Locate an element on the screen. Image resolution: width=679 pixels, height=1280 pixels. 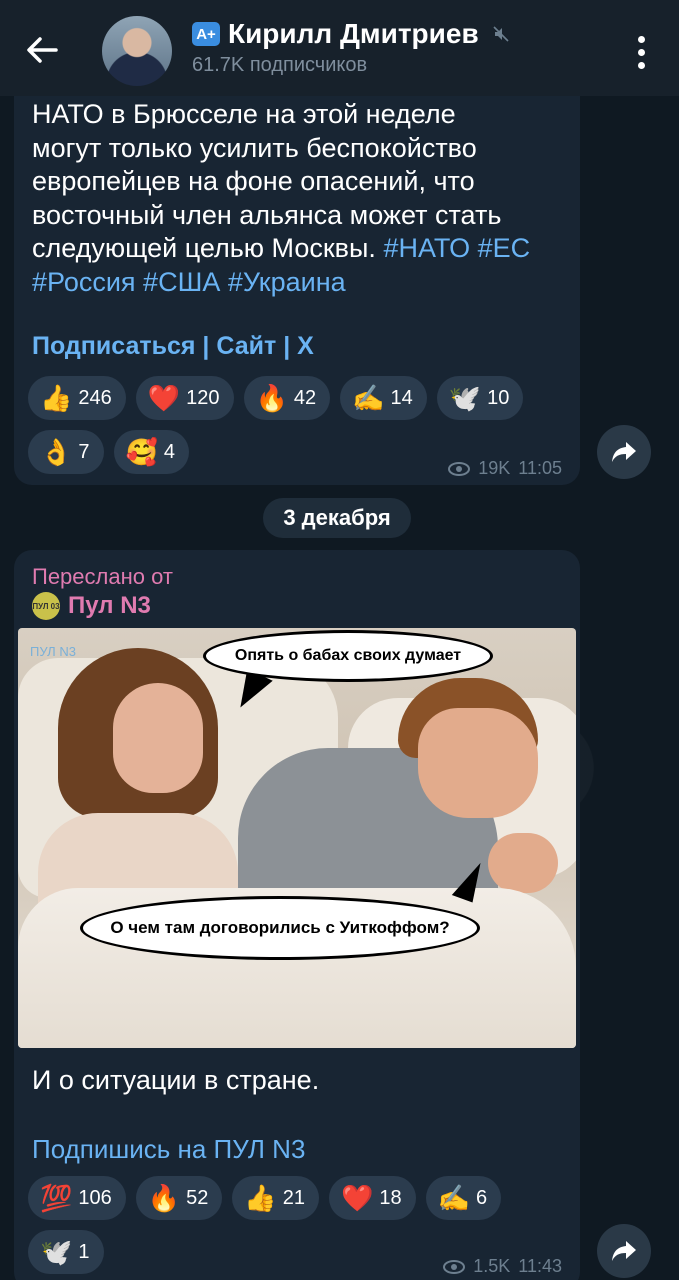
reaction-count: 6 is located at coordinates (482, 1197).